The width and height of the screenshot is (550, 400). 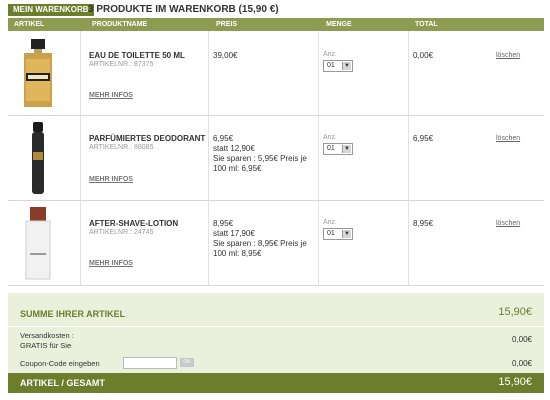 What do you see at coordinates (227, 24) in the screenshot?
I see `col-preis: PREIS` at bounding box center [227, 24].